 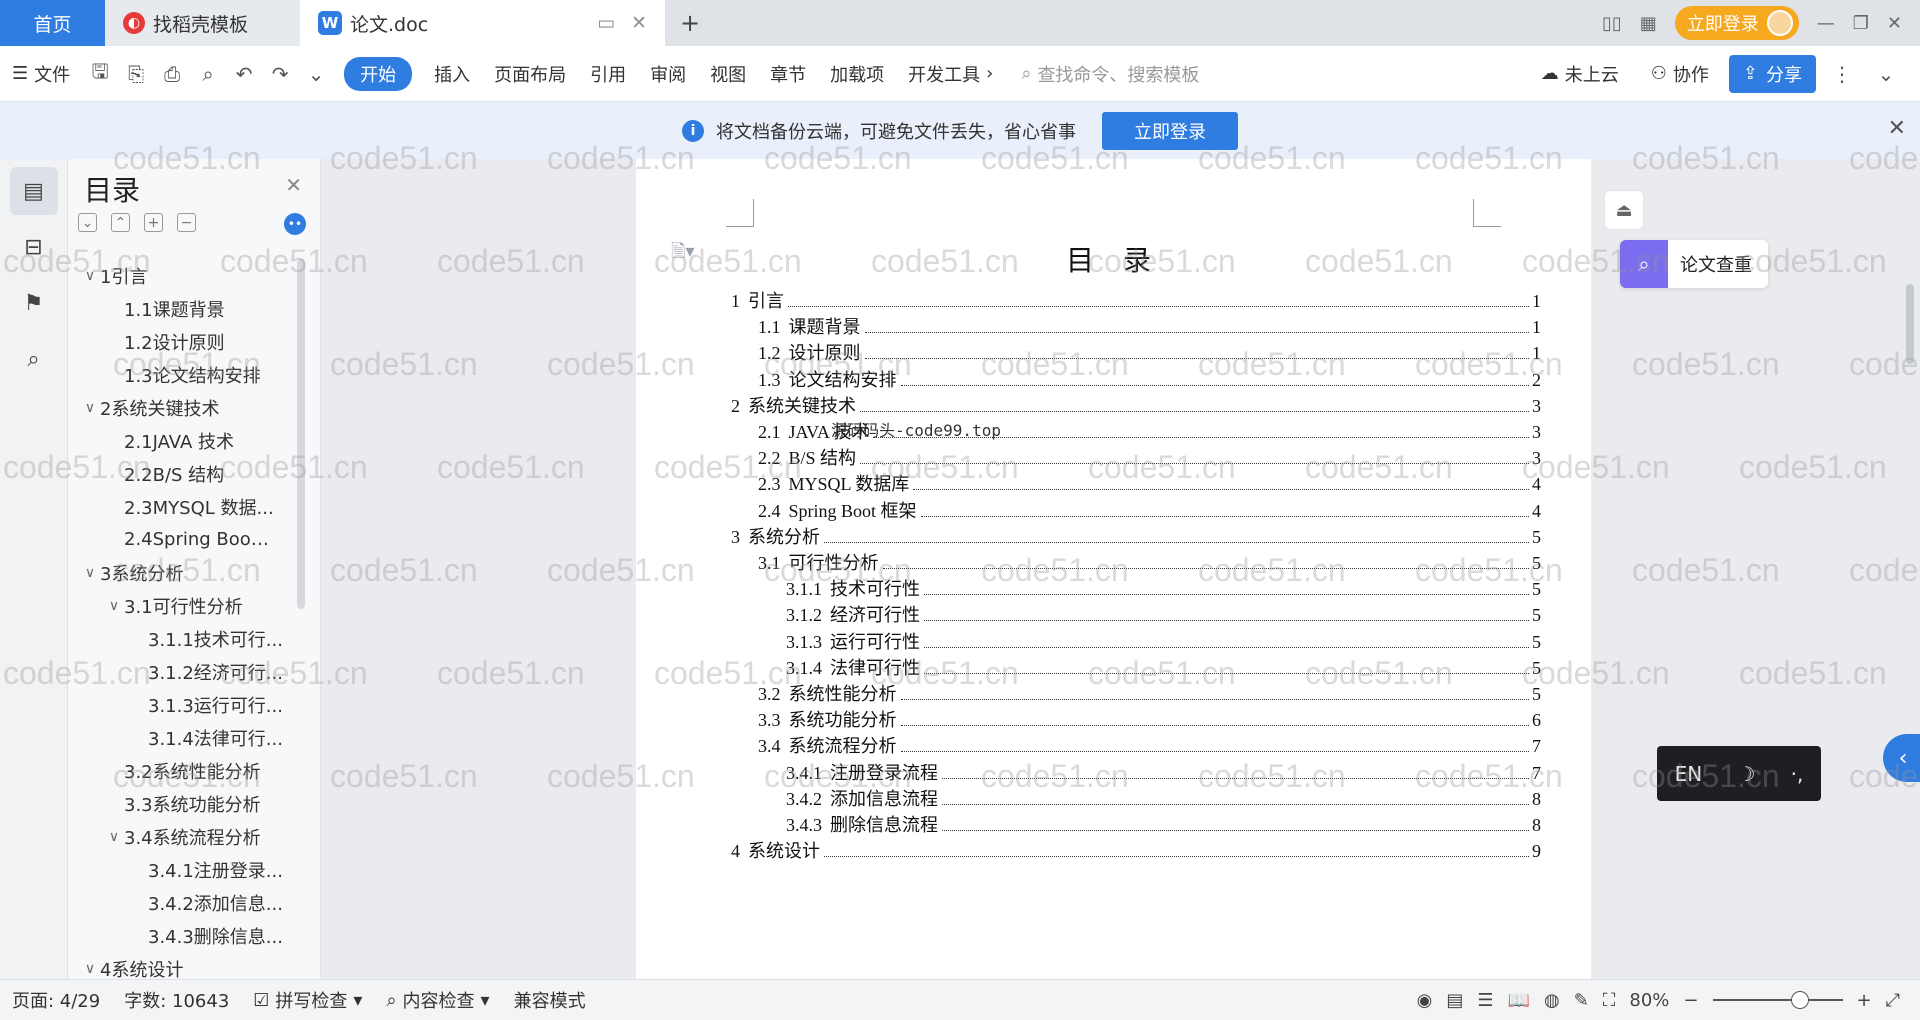 What do you see at coordinates (1163, 772) in the screenshot?
I see `toc-entry: 3.4.1 注册登录流程 7` at bounding box center [1163, 772].